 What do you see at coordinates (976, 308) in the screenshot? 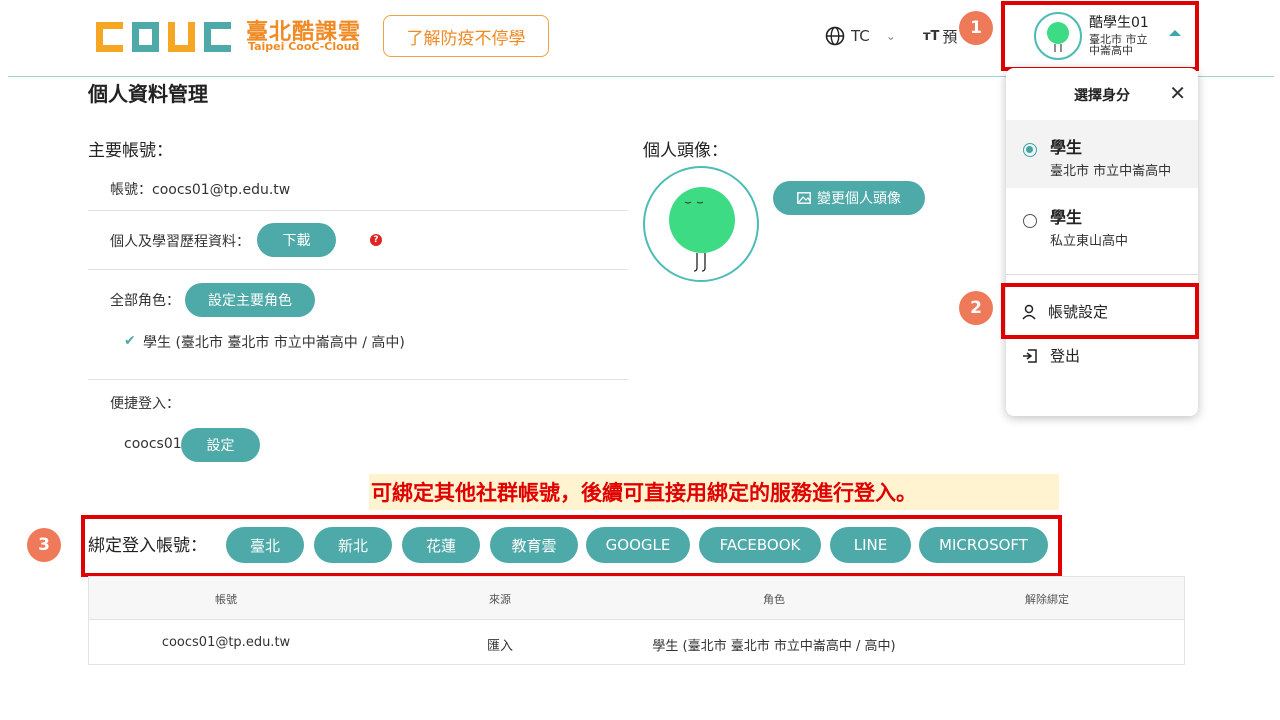
I see `step-badge-2: 2` at bounding box center [976, 308].